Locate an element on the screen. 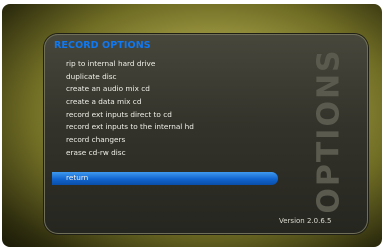 This screenshot has width=383, height=251. menu-spacer is located at coordinates (157, 166).